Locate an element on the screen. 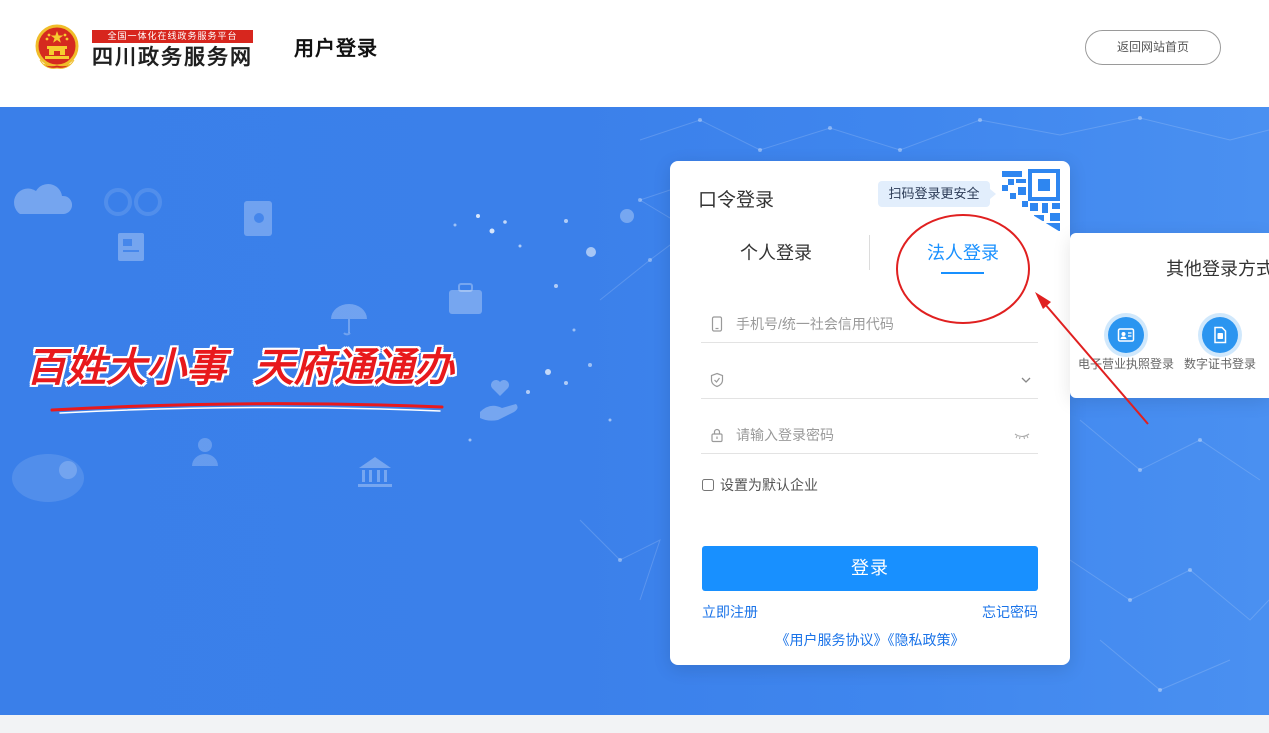 The width and height of the screenshot is (1269, 733). business-license-icon is located at coordinates (1126, 335).